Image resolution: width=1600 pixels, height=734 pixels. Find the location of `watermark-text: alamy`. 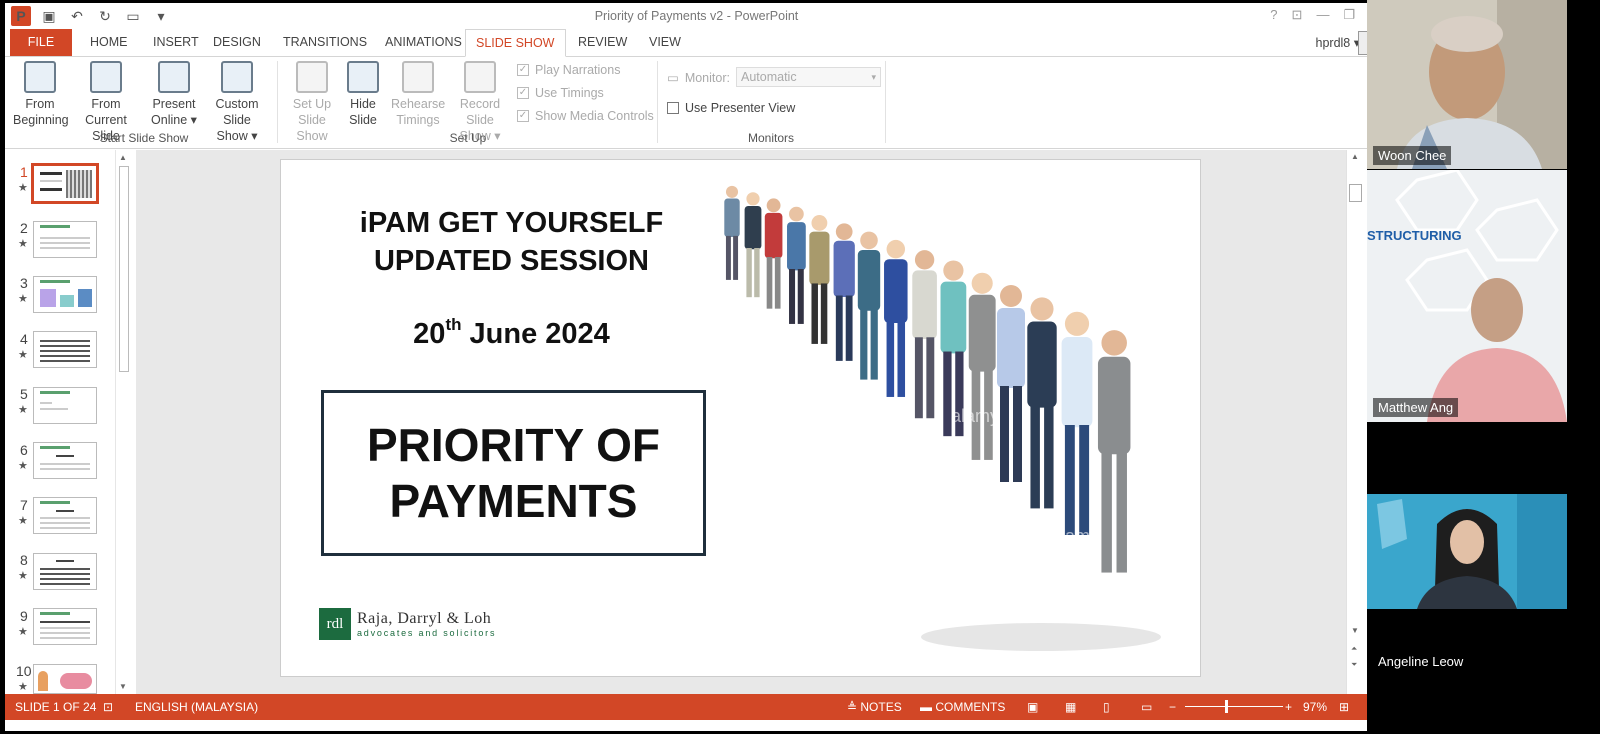

watermark-text: alamy is located at coordinates (975, 416).